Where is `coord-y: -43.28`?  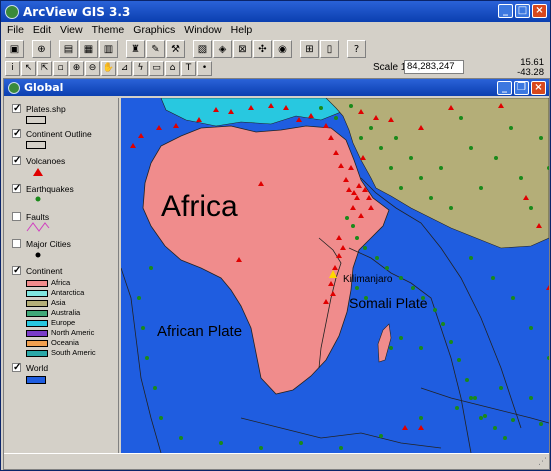
coord-y: -43.28 is located at coordinates (530, 72).